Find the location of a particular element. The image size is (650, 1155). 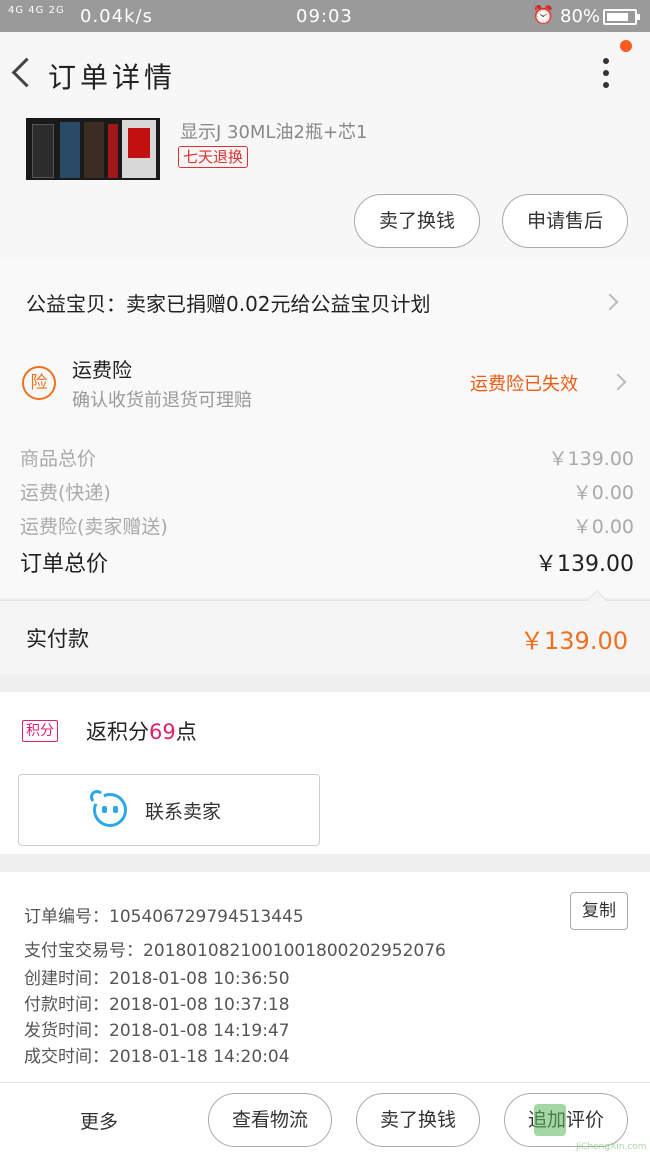

more-button: 更多 is located at coordinates (99, 1120).